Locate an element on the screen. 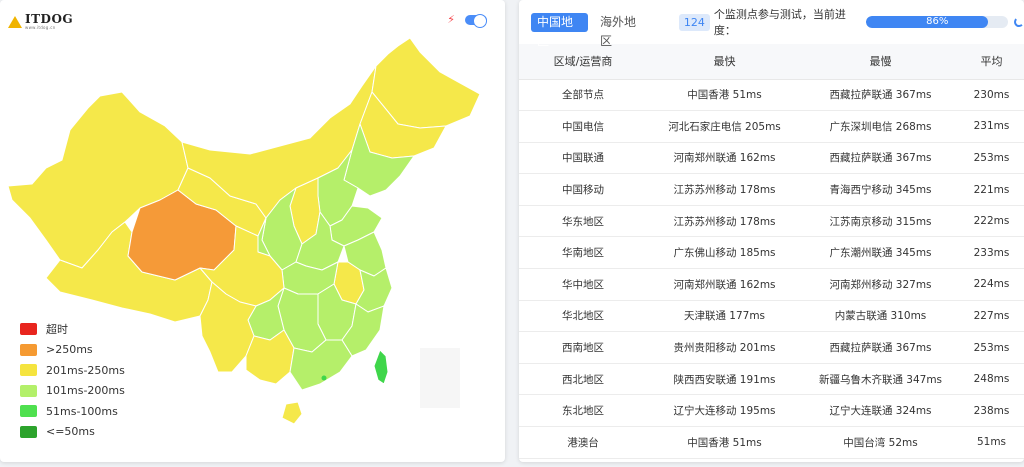  table-row: 港澳台 中国香港 51ms 中国台湾 52ms 51ms is located at coordinates (771, 442).